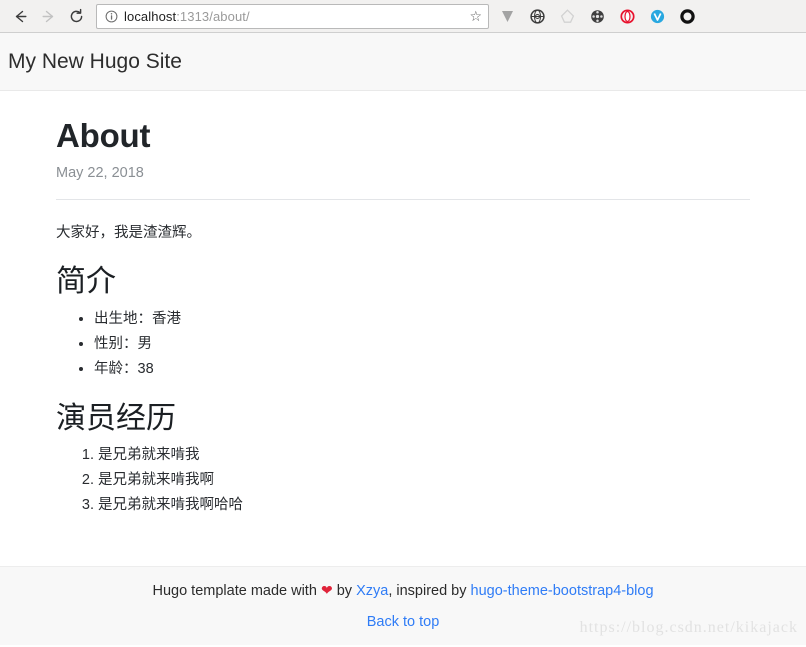  What do you see at coordinates (76, 16) in the screenshot?
I see `reload-icon` at bounding box center [76, 16].